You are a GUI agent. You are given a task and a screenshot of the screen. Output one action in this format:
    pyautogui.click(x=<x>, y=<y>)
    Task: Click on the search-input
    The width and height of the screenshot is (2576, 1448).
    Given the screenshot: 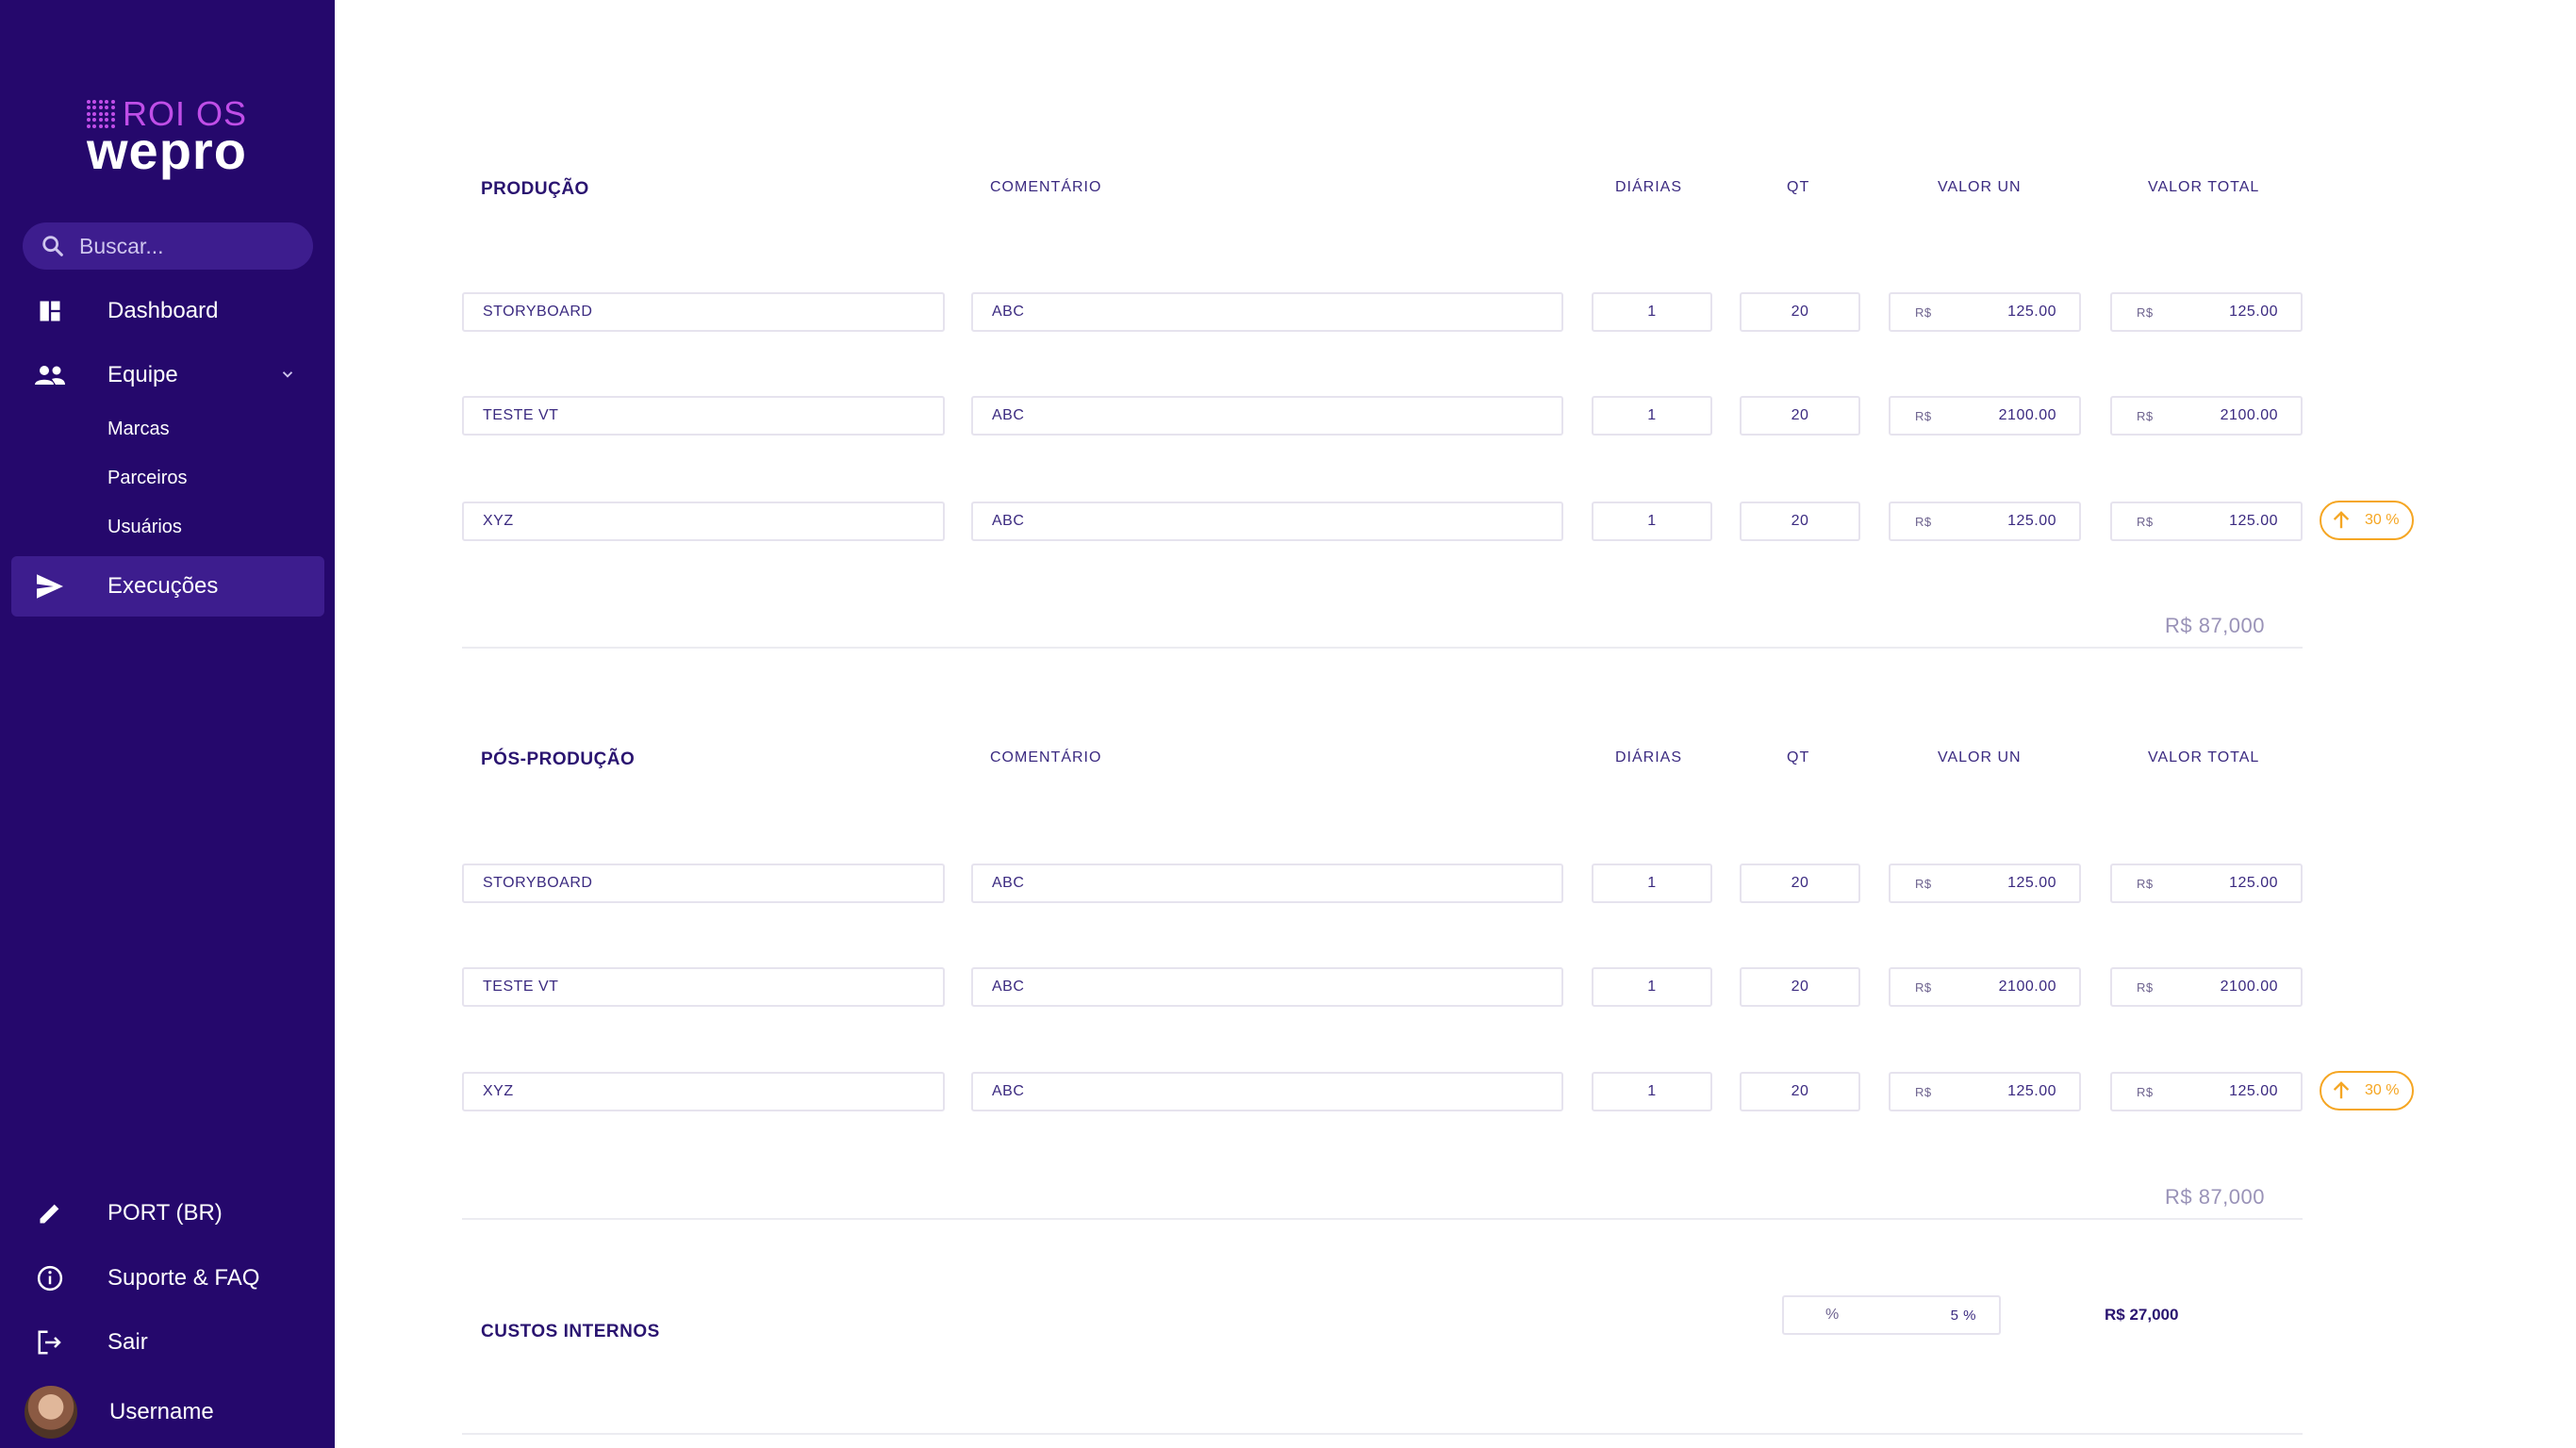 What is the action you would take?
    pyautogui.click(x=183, y=246)
    